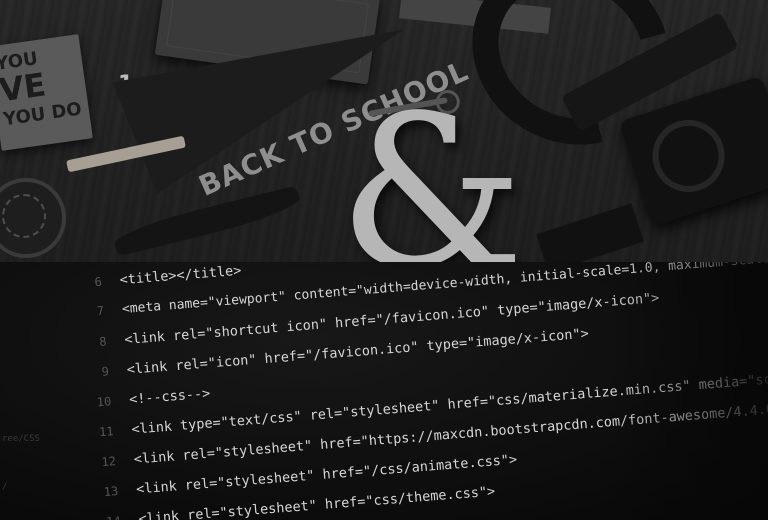 This screenshot has height=520, width=768. I want to click on line-number: 13, so click(111, 492).